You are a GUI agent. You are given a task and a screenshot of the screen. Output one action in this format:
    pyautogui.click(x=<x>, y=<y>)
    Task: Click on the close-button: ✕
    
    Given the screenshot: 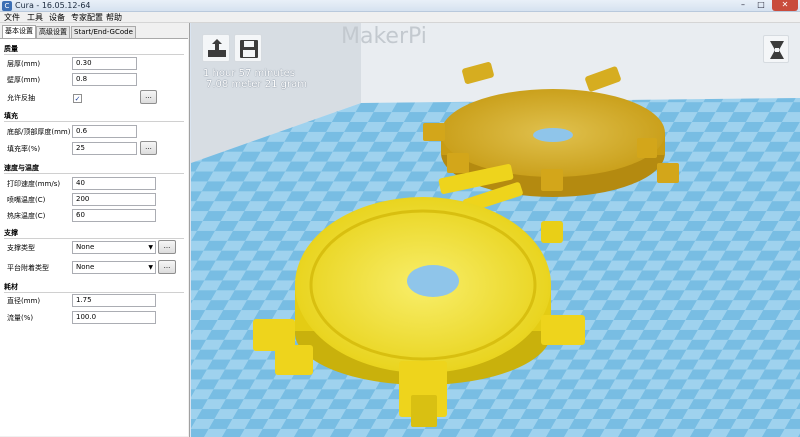 What is the action you would take?
    pyautogui.click(x=785, y=5)
    